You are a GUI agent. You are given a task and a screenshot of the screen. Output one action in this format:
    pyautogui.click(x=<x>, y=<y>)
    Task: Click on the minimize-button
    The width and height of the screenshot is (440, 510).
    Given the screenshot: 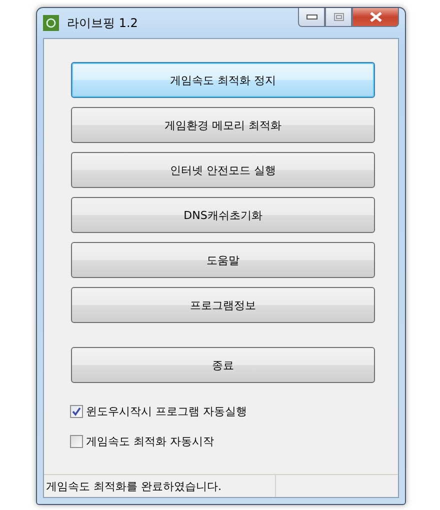 What is the action you would take?
    pyautogui.click(x=311, y=17)
    